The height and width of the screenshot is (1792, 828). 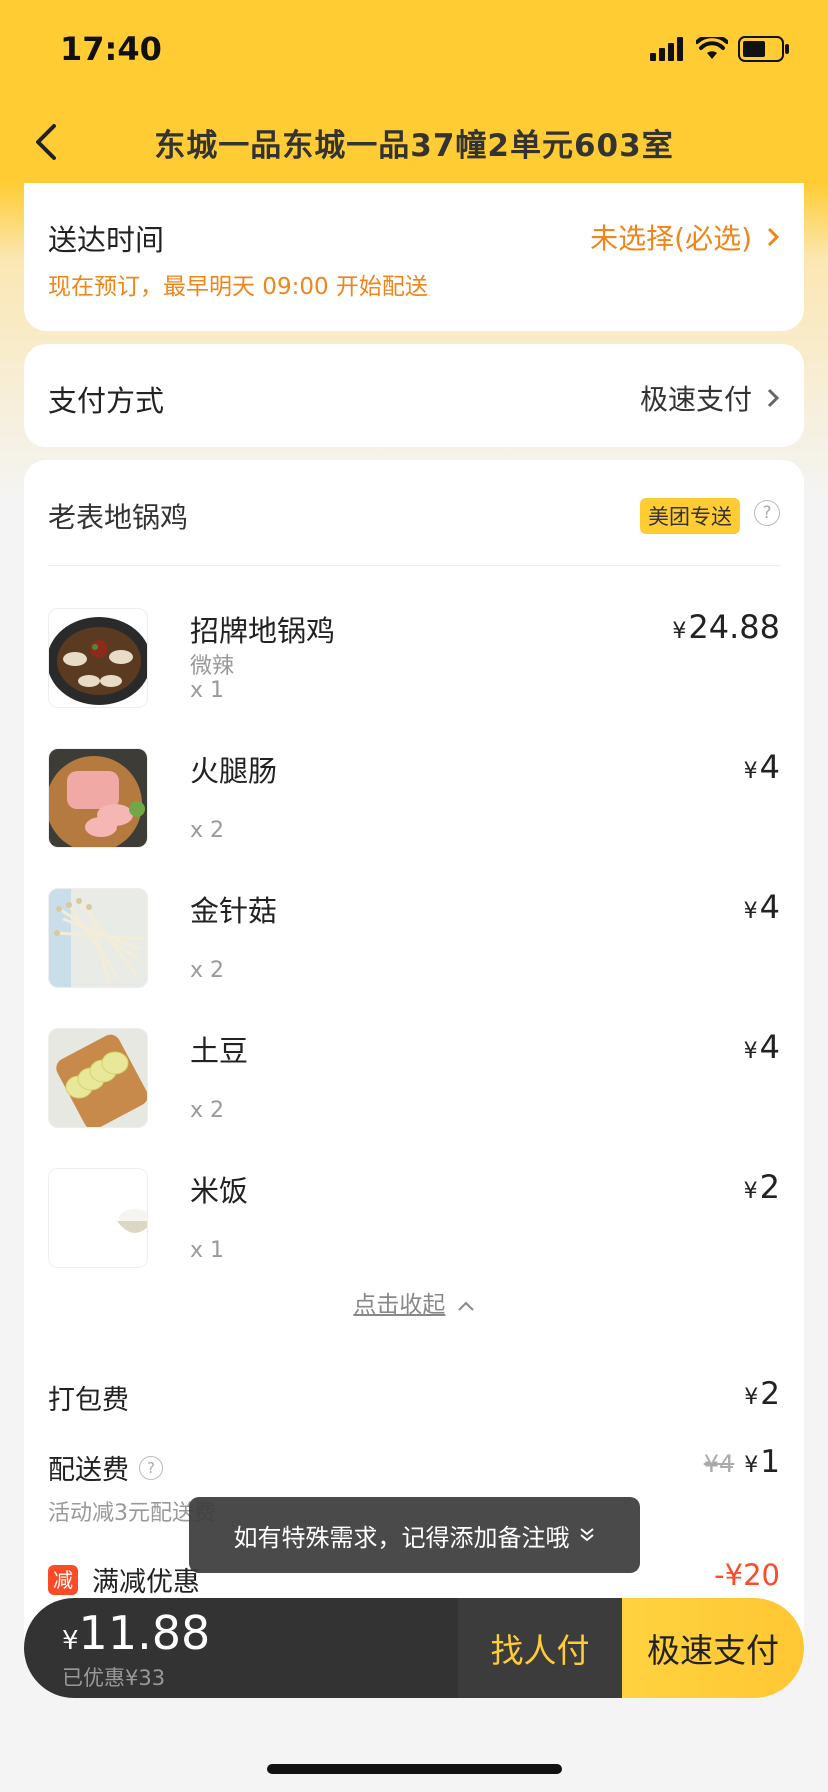 What do you see at coordinates (414, 938) in the screenshot?
I see `order-item: 金针菇 x 2 ¥4` at bounding box center [414, 938].